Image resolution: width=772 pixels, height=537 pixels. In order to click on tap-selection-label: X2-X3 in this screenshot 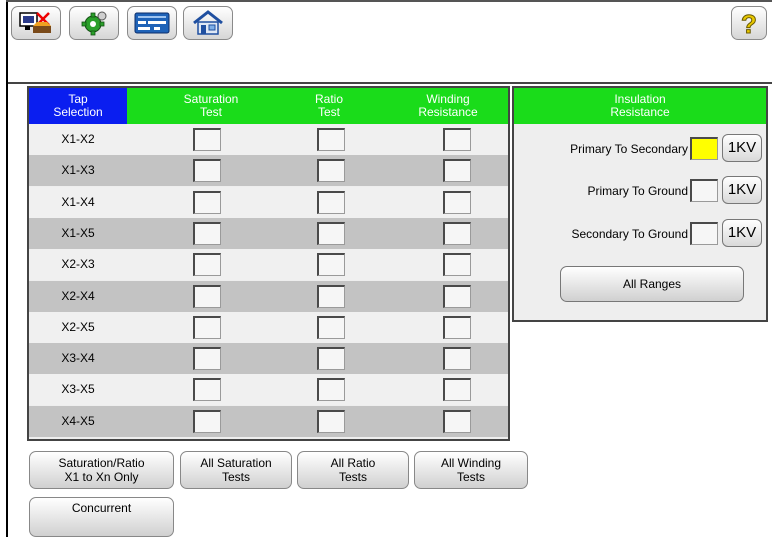, I will do `click(78, 264)`.